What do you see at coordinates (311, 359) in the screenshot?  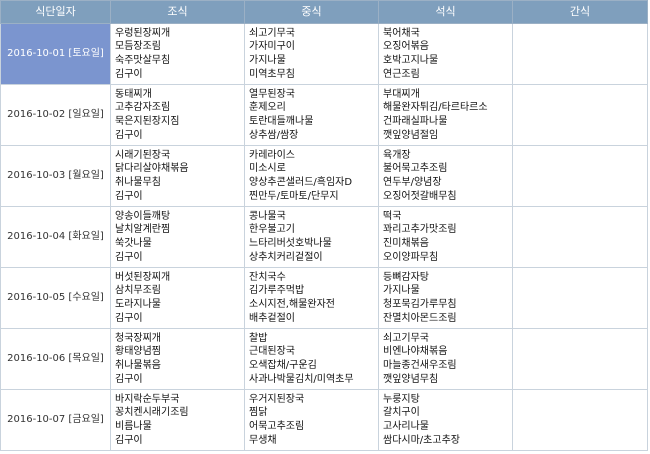 I see `lunch-cell: 찰밥 근대된장국 오색잡채/구운김 사과나박물김치/미역초무` at bounding box center [311, 359].